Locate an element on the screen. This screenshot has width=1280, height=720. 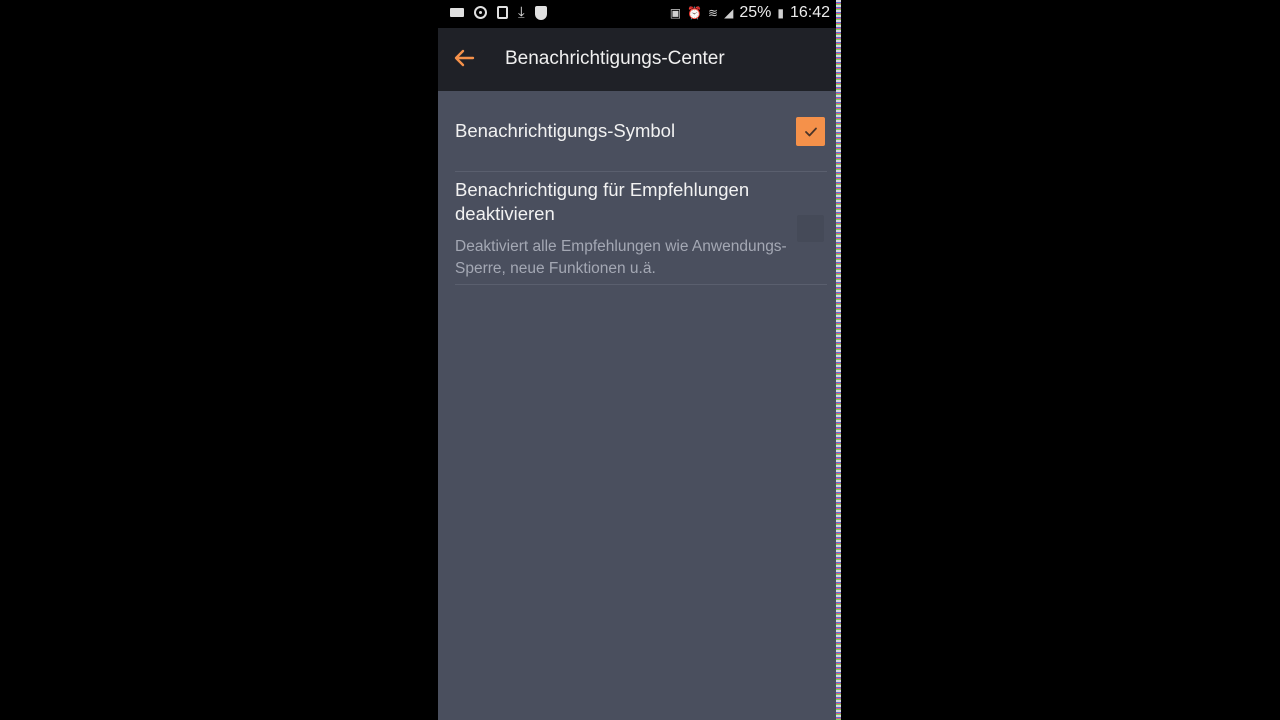
row-divider is located at coordinates (641, 284).